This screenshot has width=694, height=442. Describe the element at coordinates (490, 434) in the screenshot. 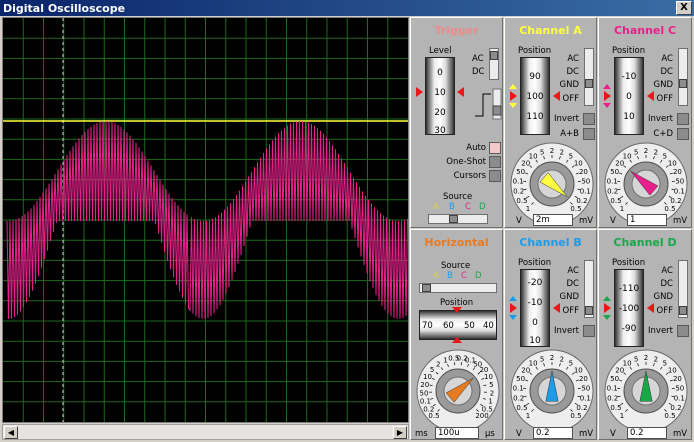

I see `horizontal-unit-right: µs` at that location.